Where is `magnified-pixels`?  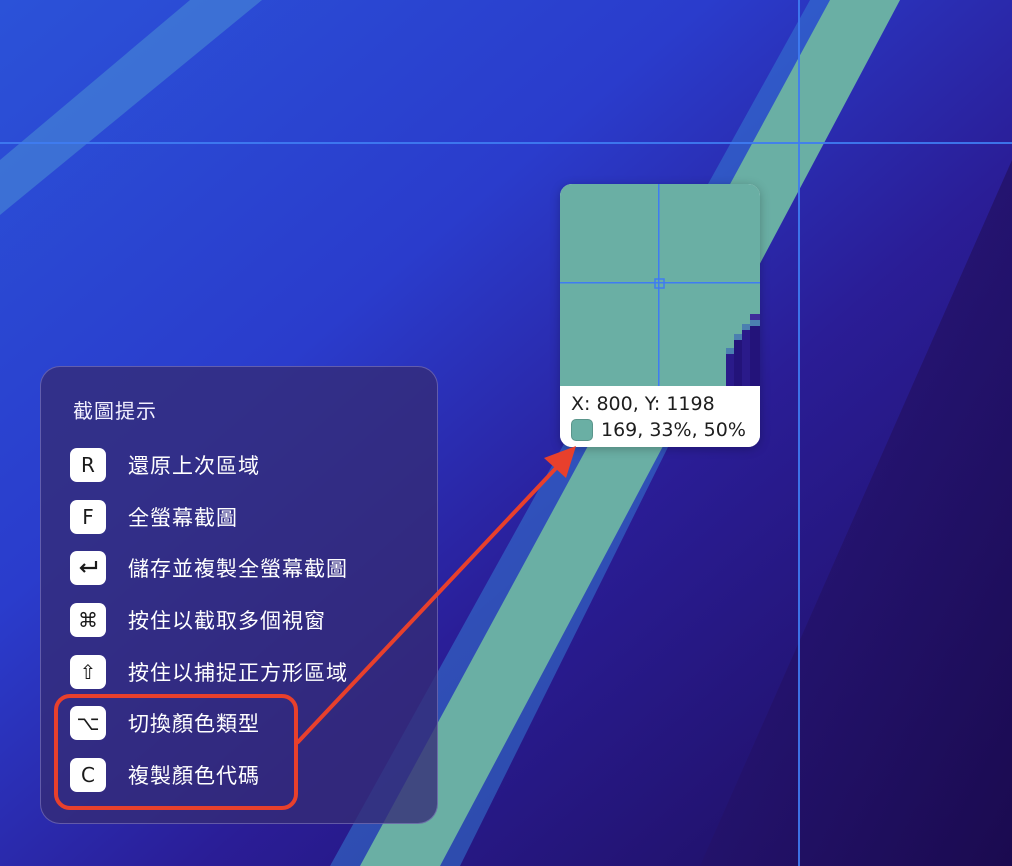 magnified-pixels is located at coordinates (660, 285).